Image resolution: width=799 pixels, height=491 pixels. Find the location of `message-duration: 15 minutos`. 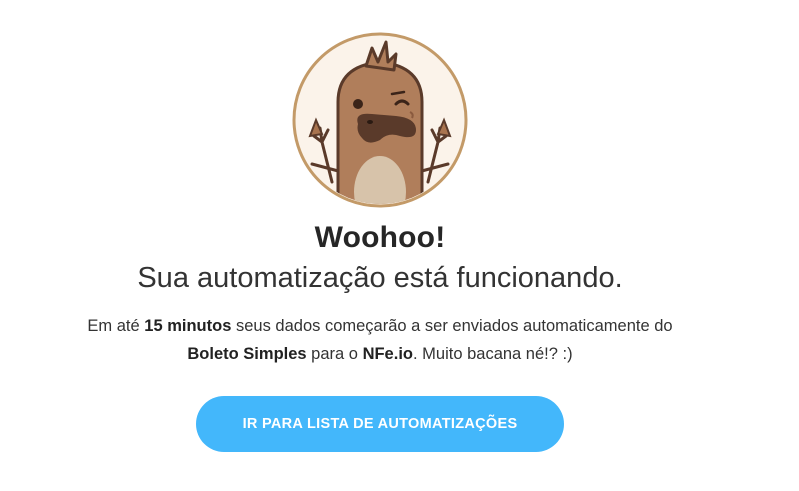

message-duration: 15 minutos is located at coordinates (188, 326).